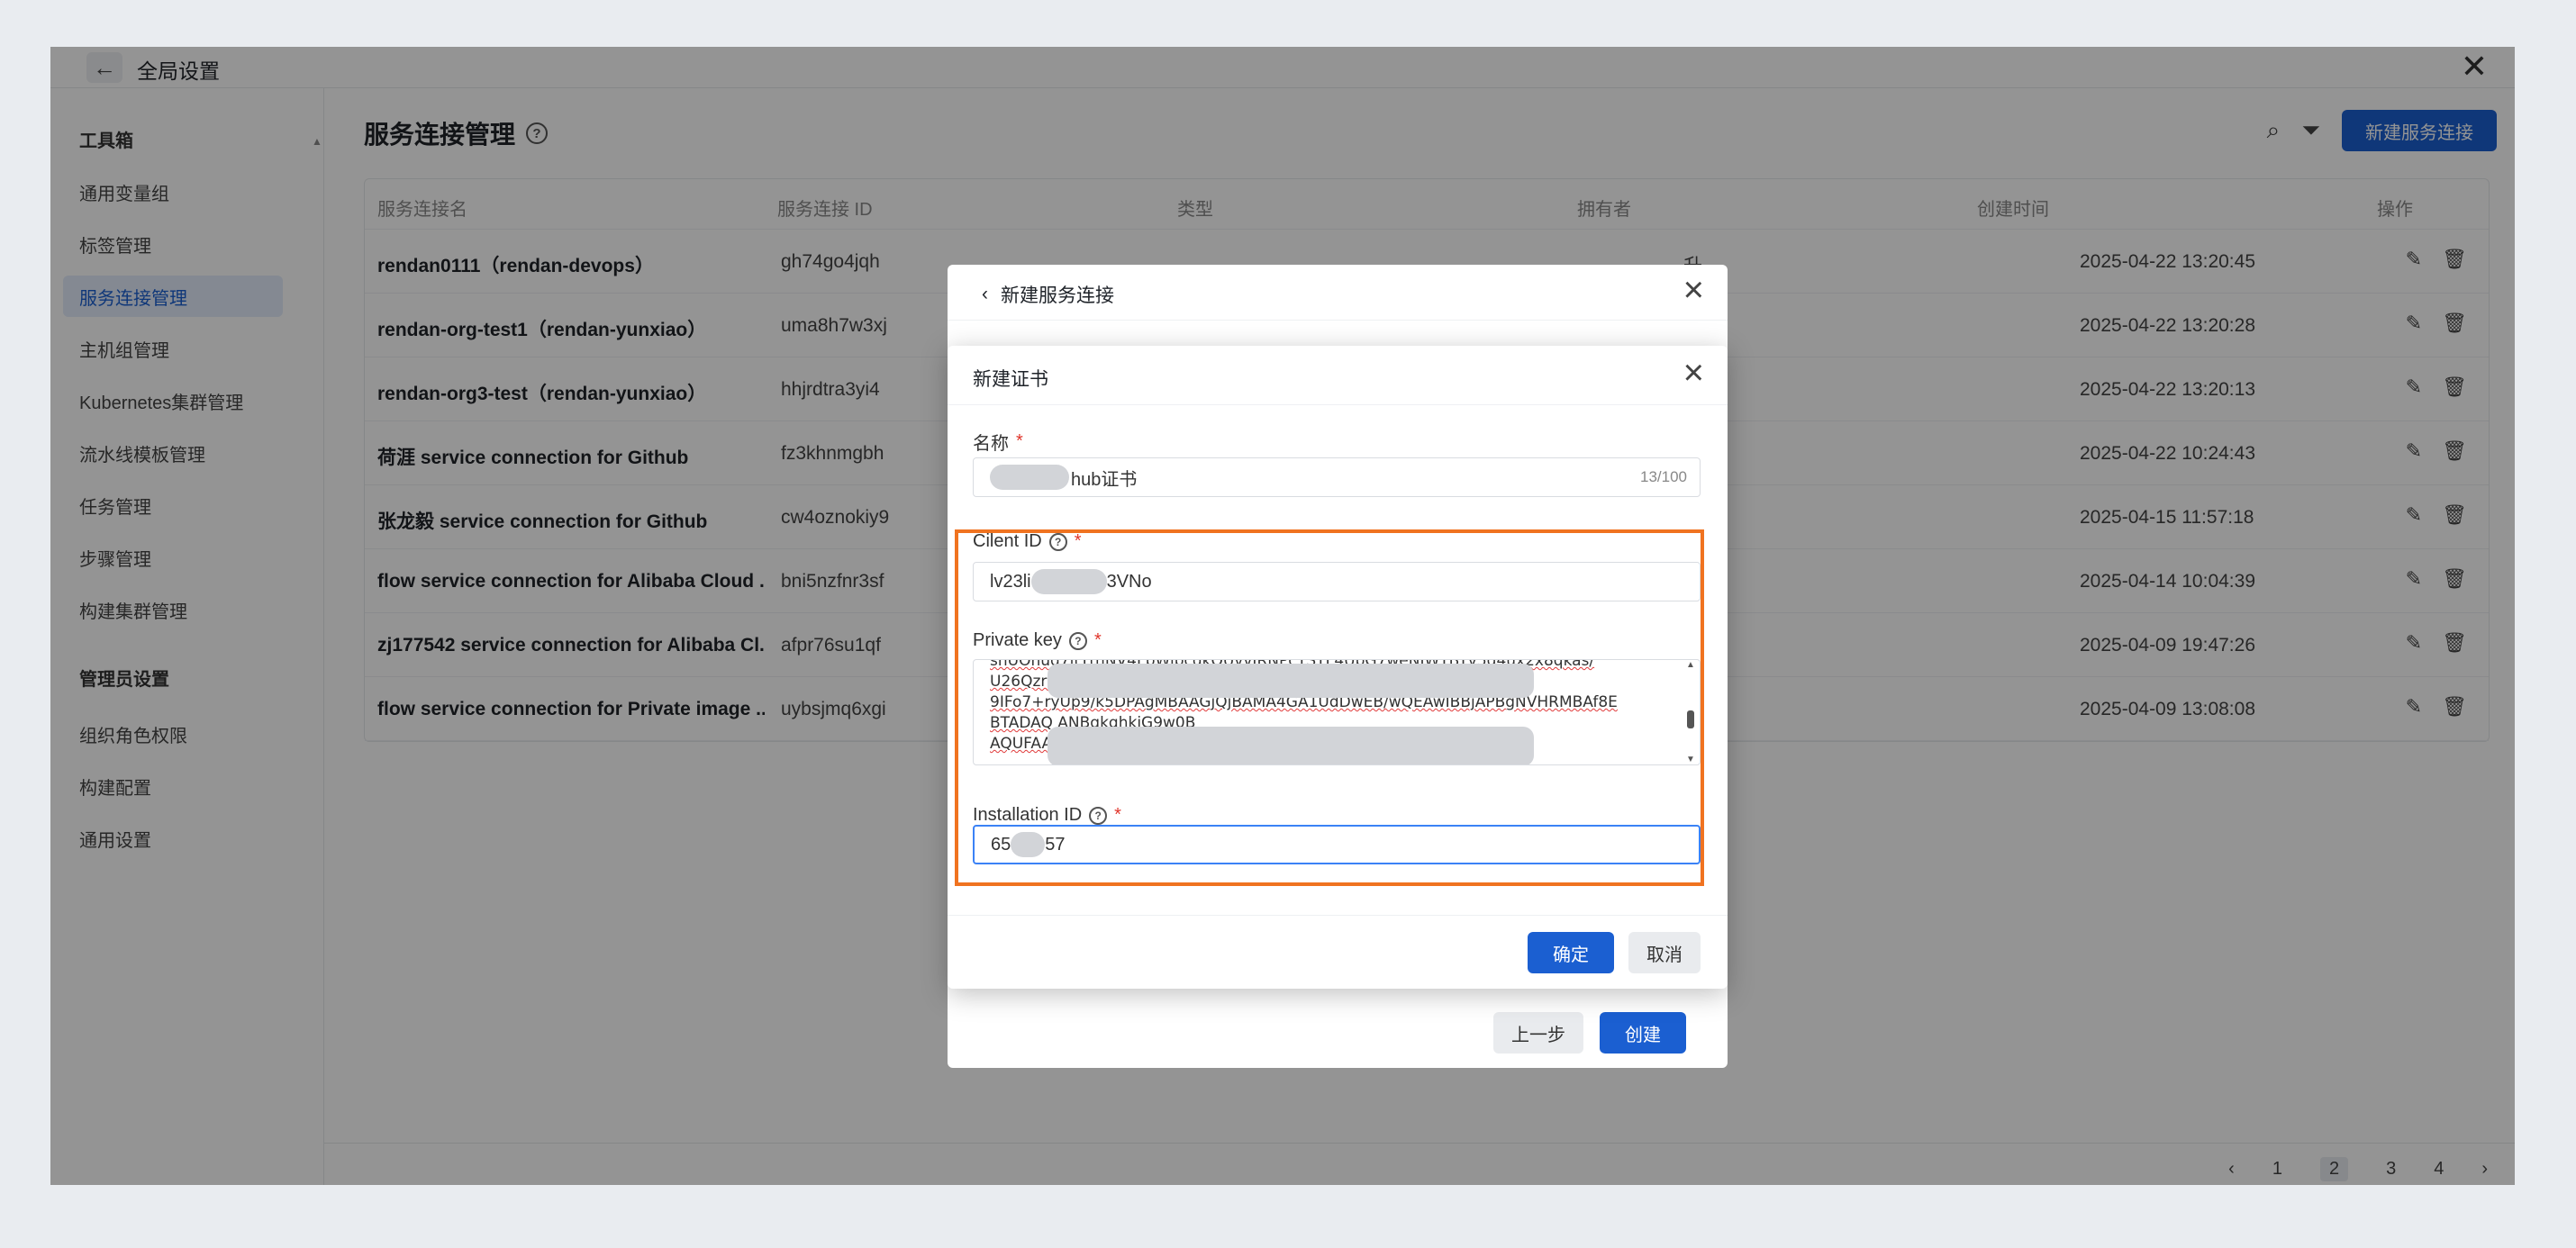  What do you see at coordinates (1029, 478) in the screenshot?
I see `redacted-text` at bounding box center [1029, 478].